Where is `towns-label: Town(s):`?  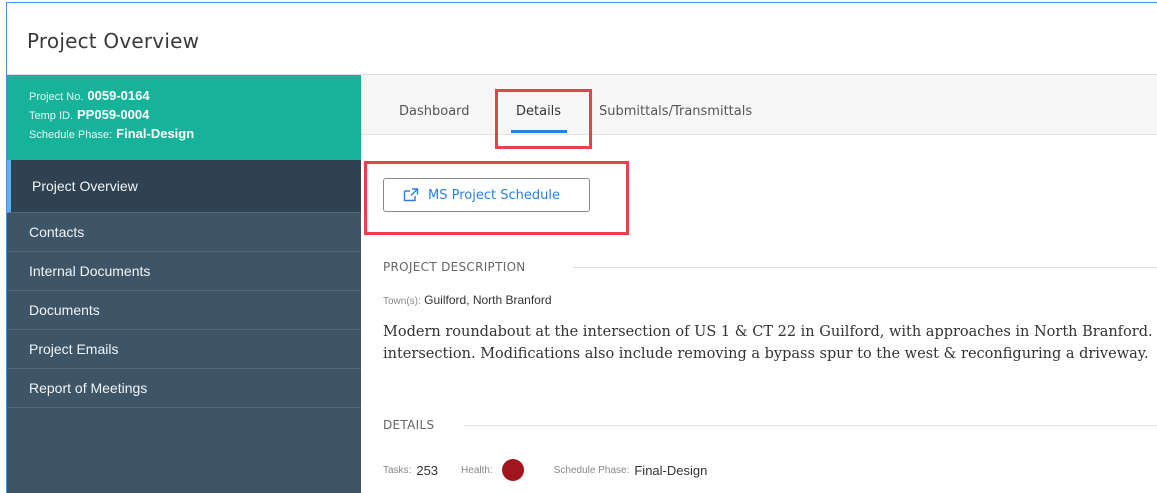 towns-label: Town(s): is located at coordinates (402, 301).